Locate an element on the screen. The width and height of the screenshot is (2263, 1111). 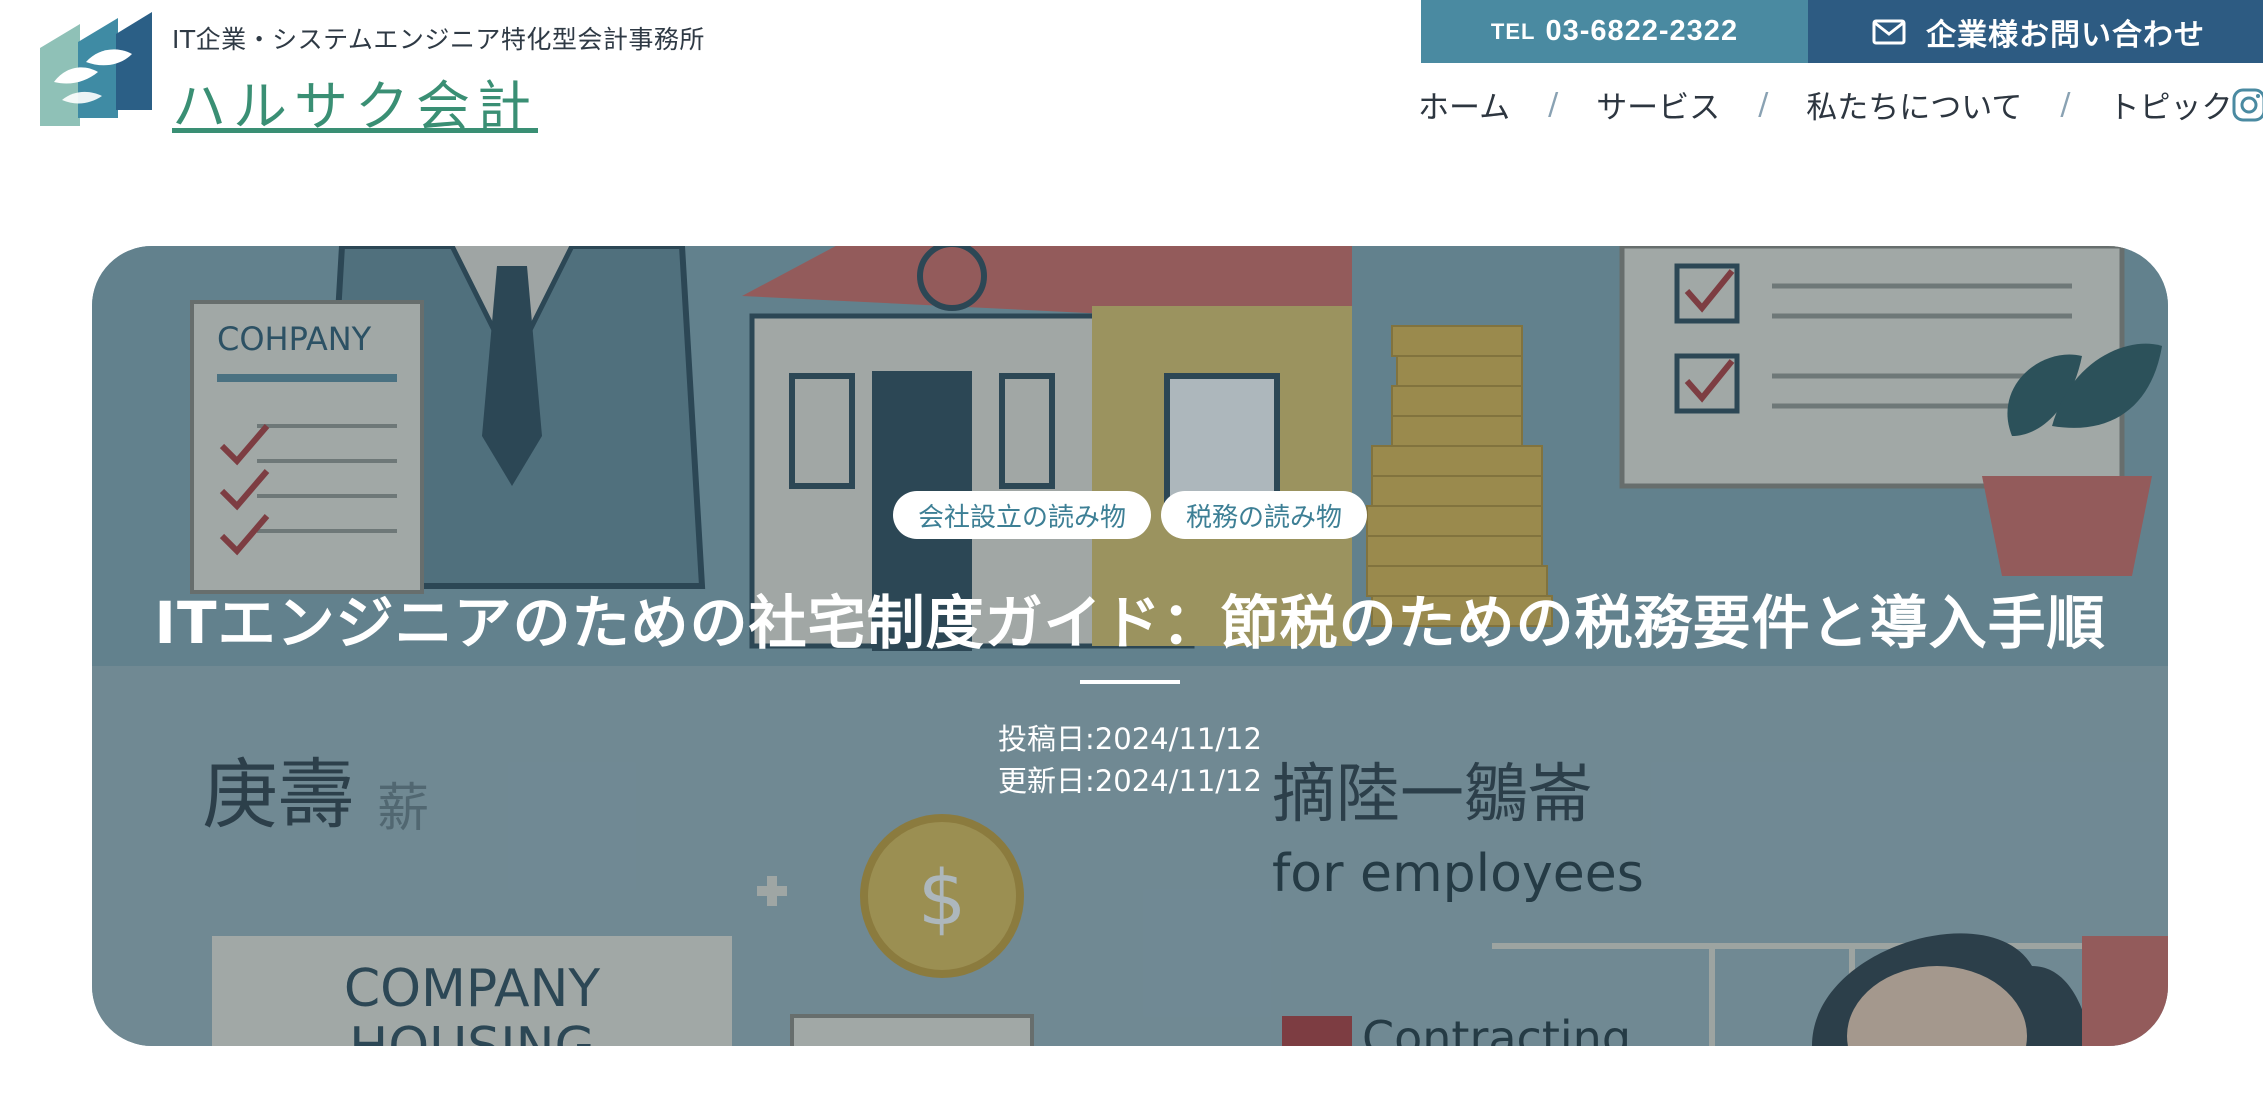
contact-button: 企業様お問い合わせ is located at coordinates (2035, 31).